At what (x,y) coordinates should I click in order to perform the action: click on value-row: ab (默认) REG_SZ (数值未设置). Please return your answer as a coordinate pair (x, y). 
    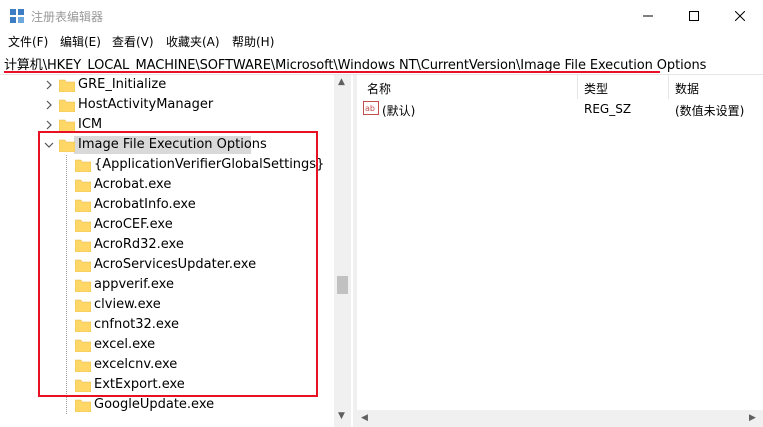
    Looking at the image, I should click on (560, 110).